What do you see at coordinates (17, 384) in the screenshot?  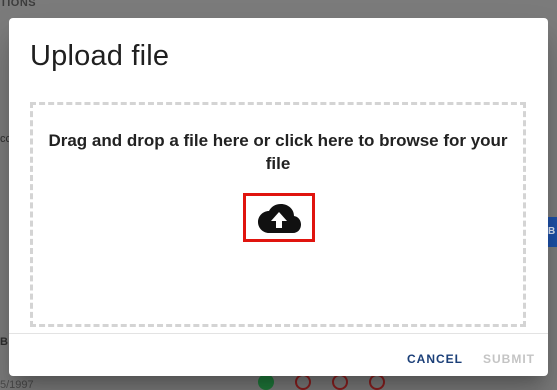 I see `background-date: 5/1997` at bounding box center [17, 384].